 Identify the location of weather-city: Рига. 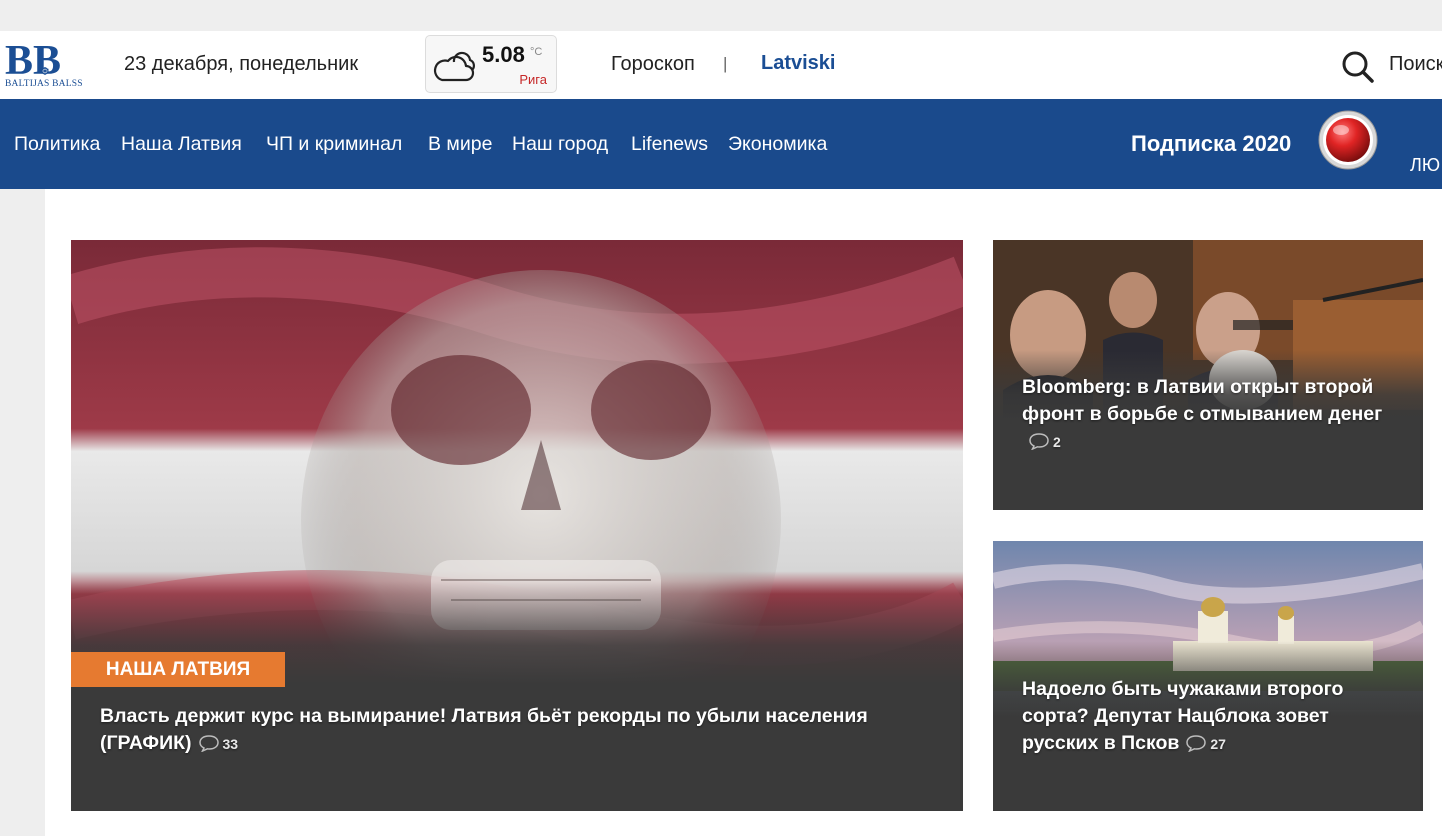
(533, 79).